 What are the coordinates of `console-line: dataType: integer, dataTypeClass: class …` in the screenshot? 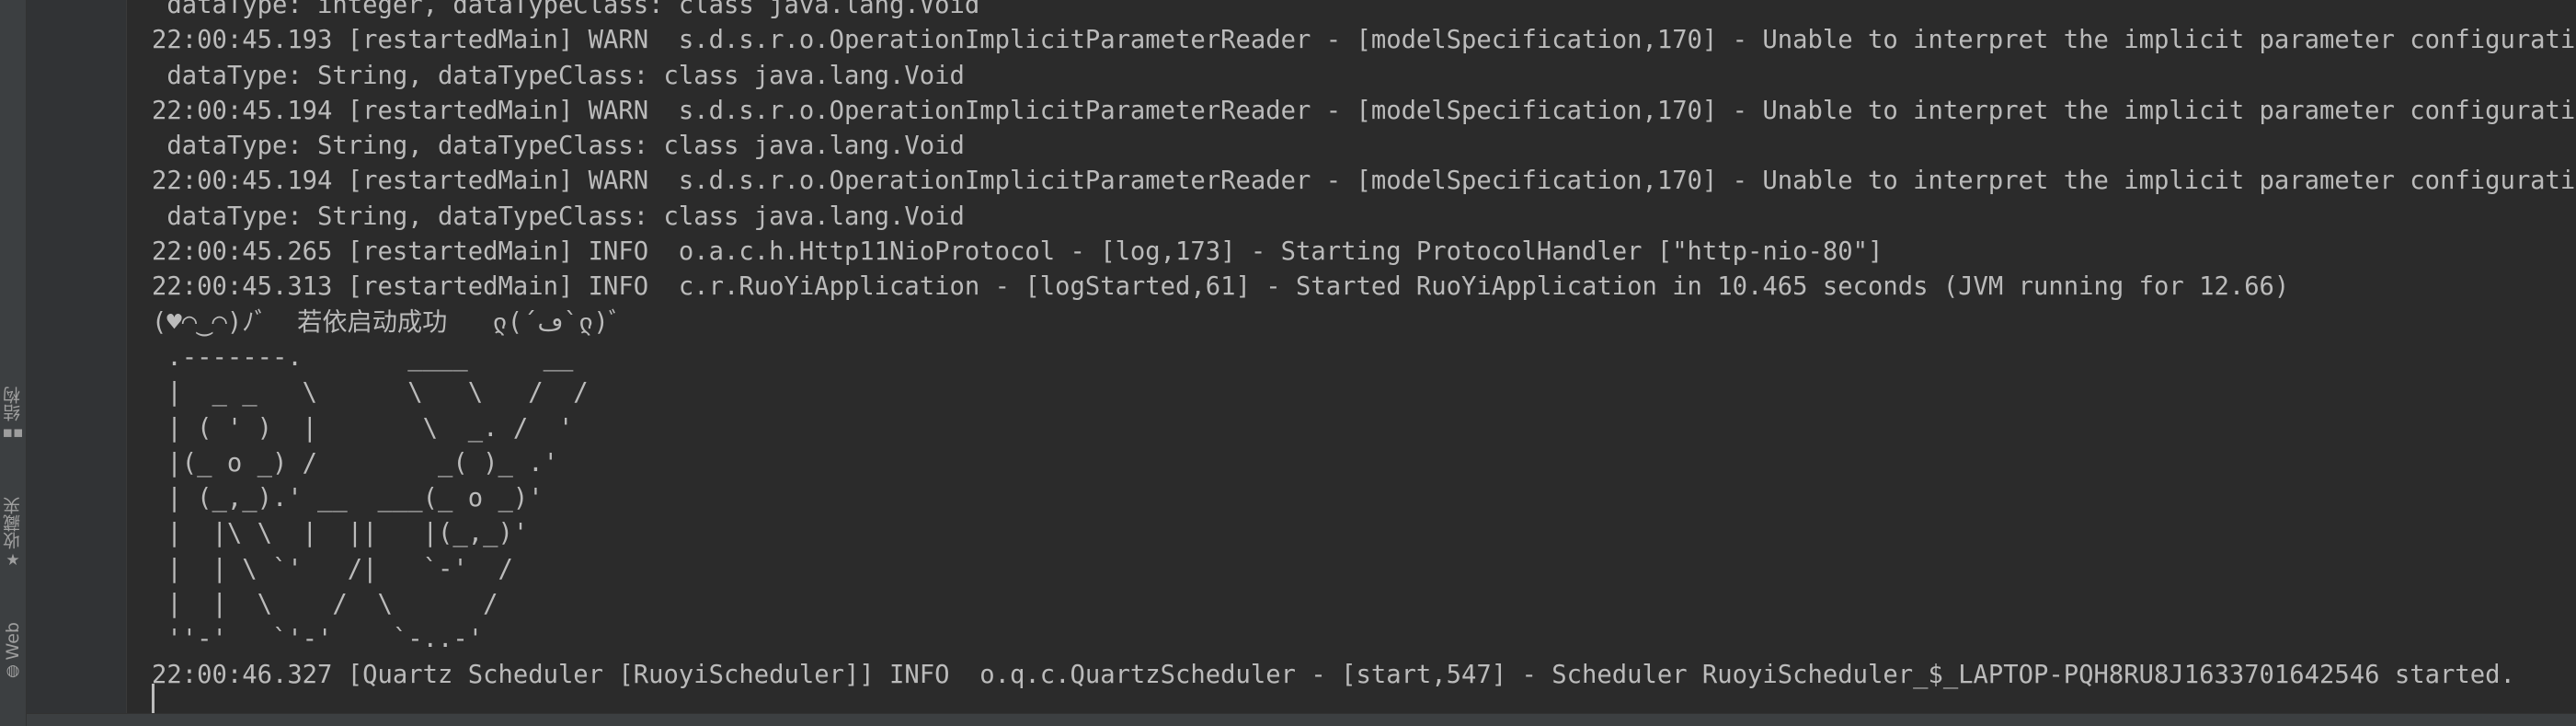 It's located at (566, 9).